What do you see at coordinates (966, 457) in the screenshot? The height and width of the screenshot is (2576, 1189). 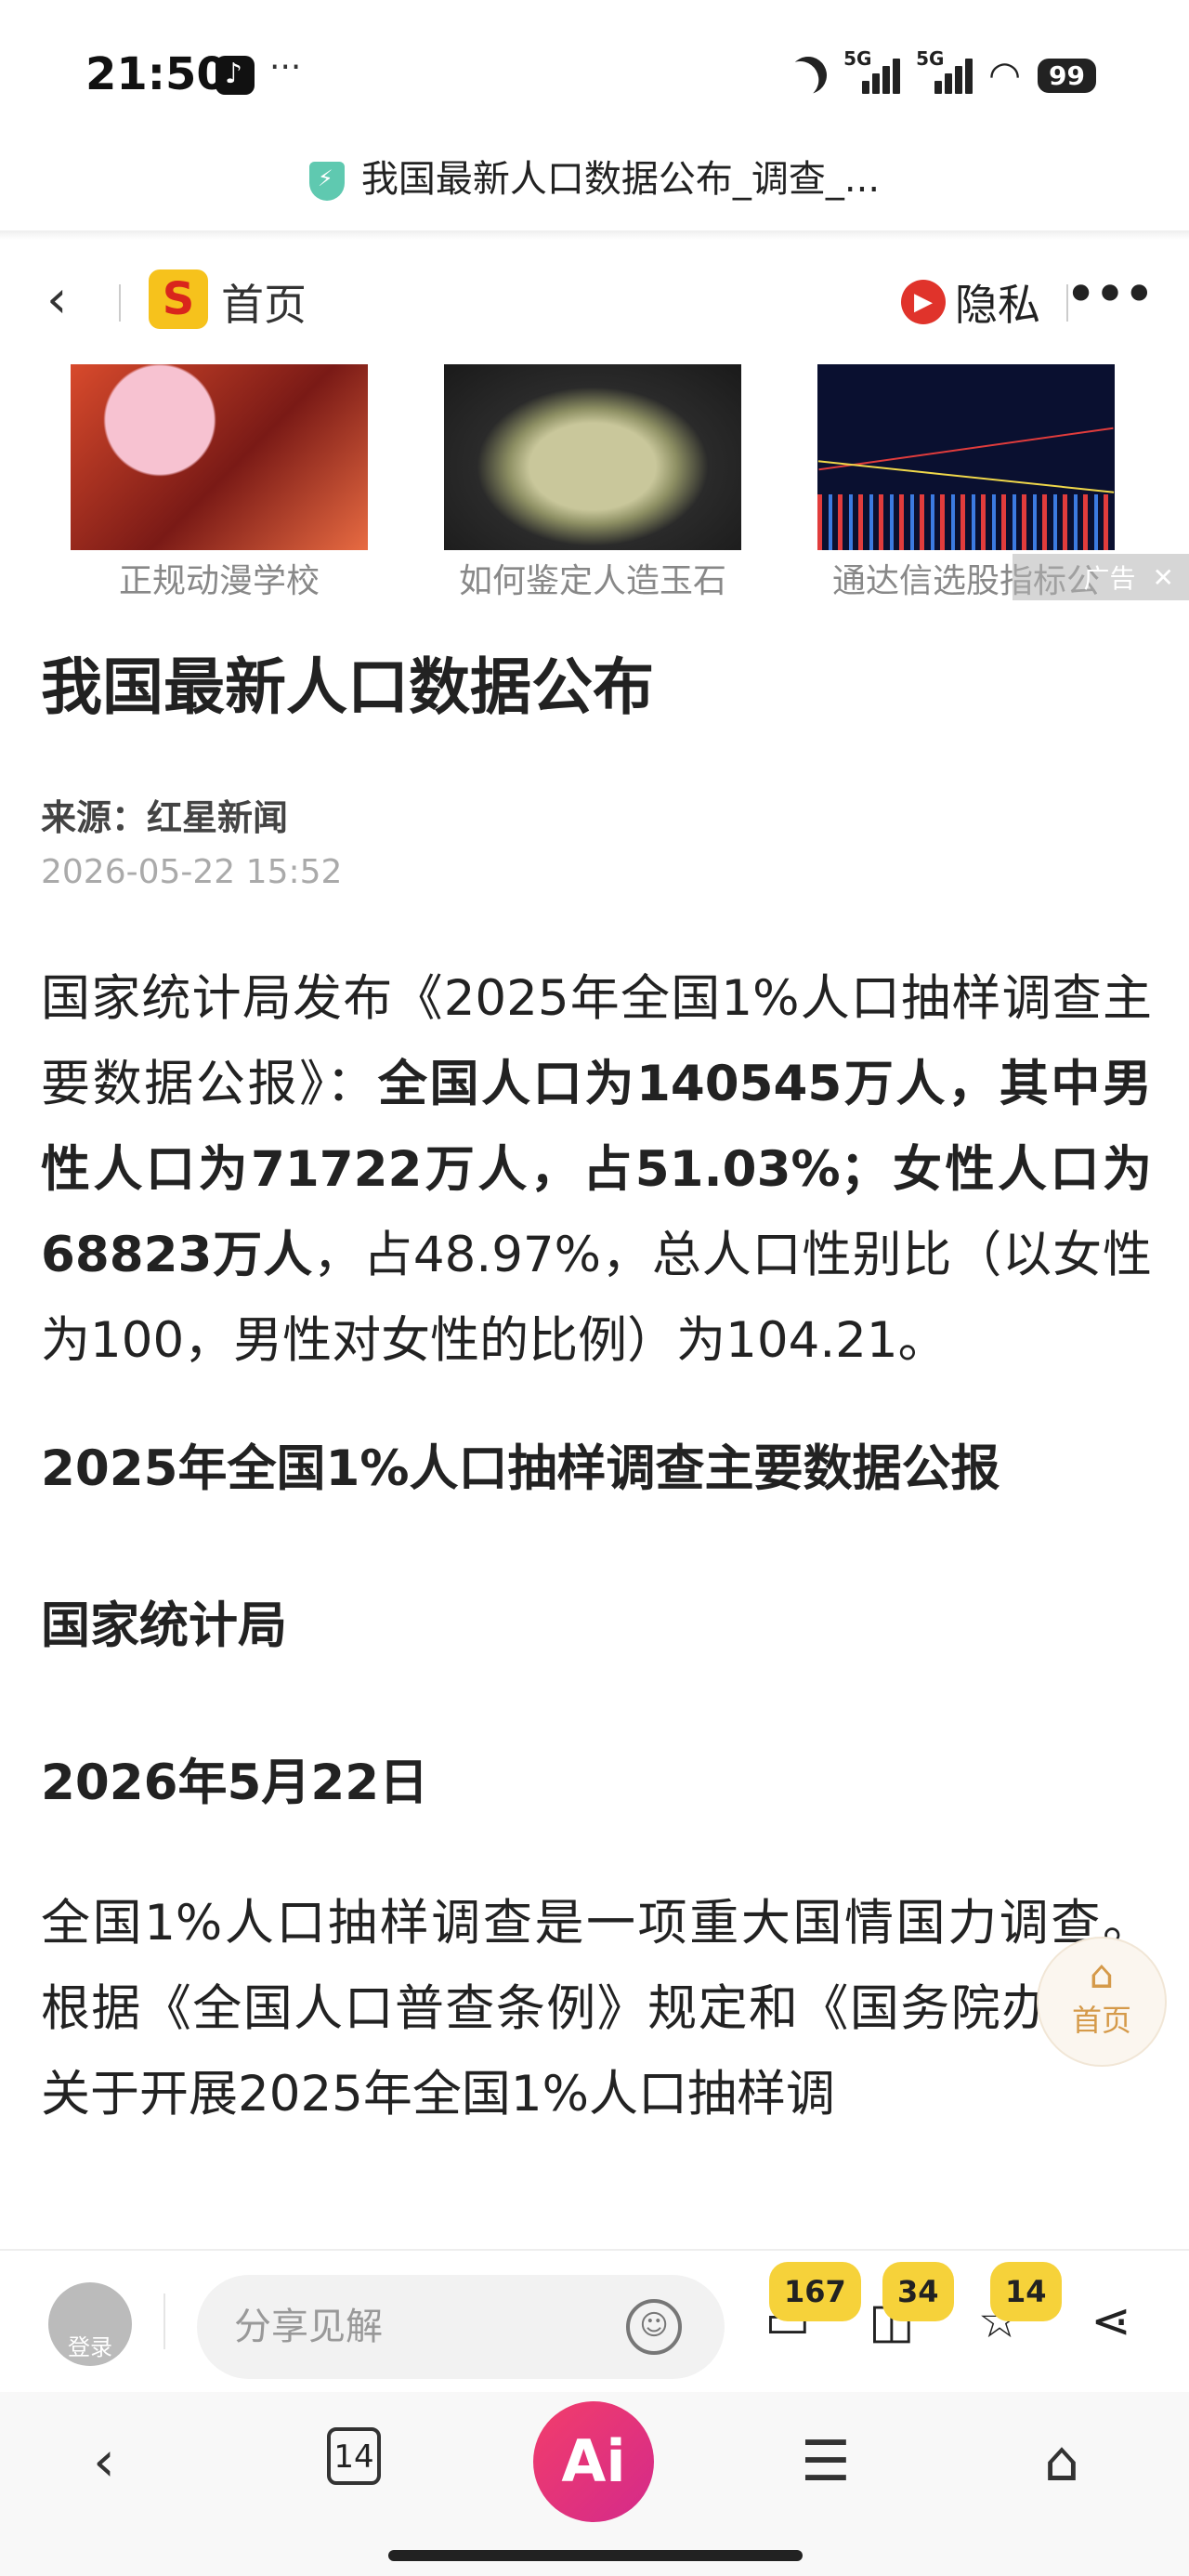 I see `ad-image-stock-chart` at bounding box center [966, 457].